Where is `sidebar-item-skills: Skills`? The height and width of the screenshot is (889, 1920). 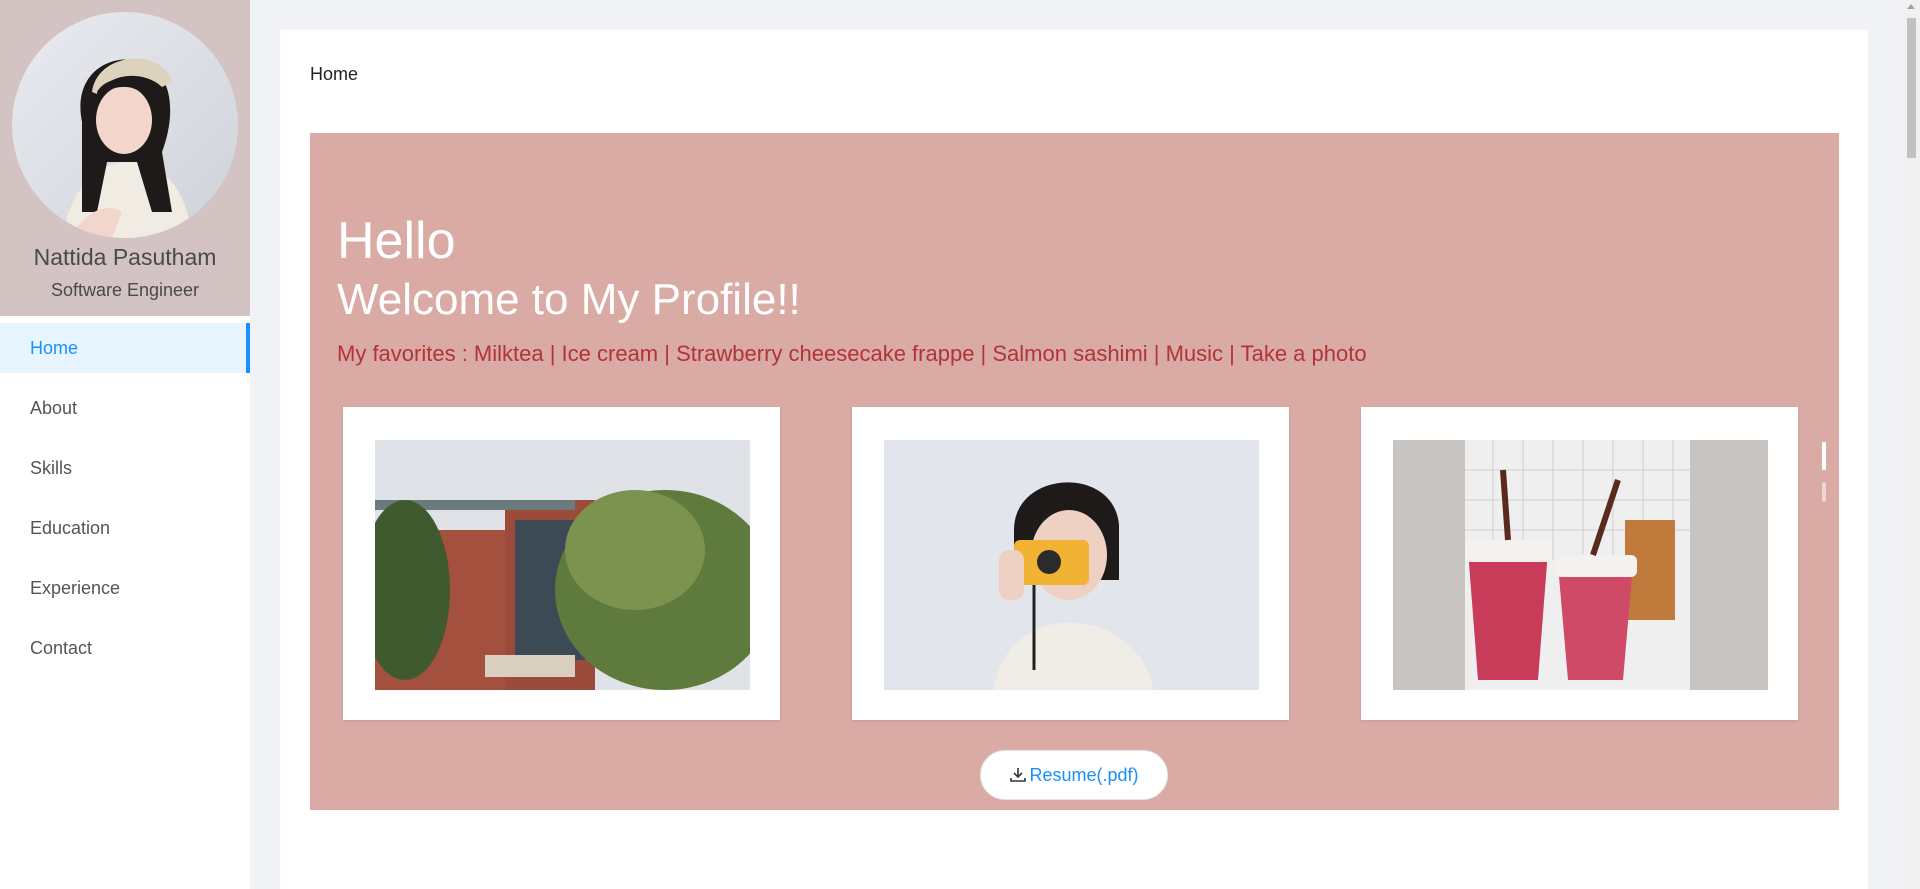 sidebar-item-skills: Skills is located at coordinates (125, 468).